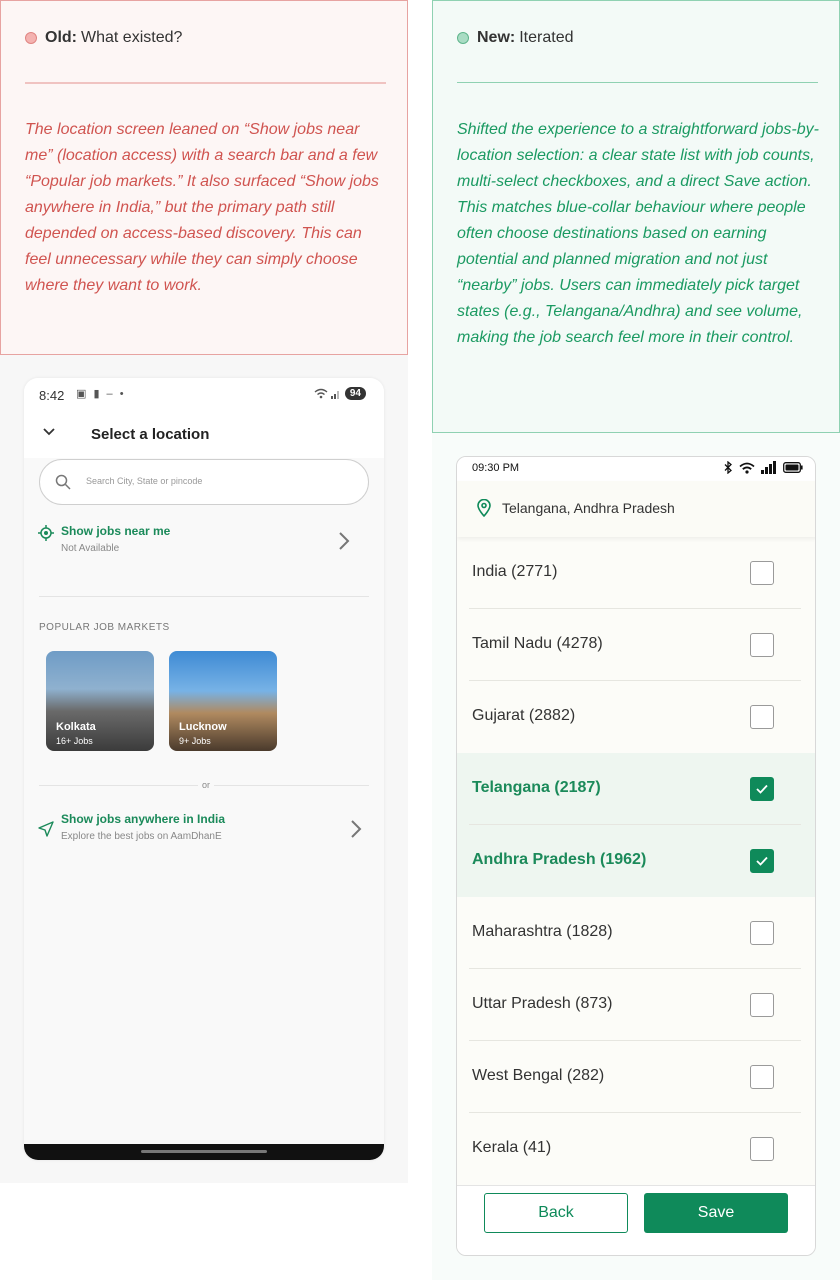 Image resolution: width=840 pixels, height=1280 pixels. I want to click on old-dot-icon, so click(31, 38).